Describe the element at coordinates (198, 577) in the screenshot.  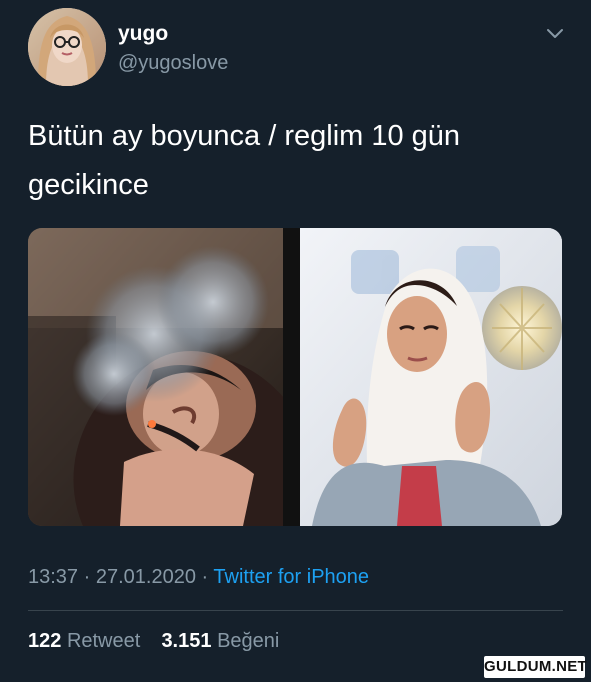
I see `tweet-meta: 13:37 · 27.01.2020 · Twitter for iPhone` at that location.